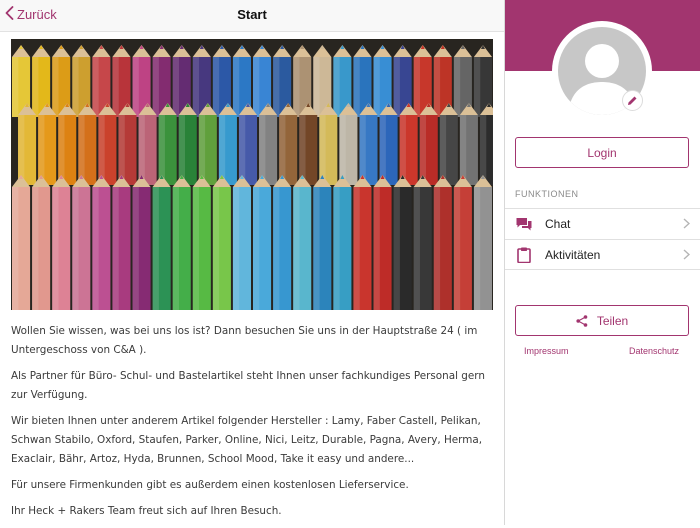 The width and height of the screenshot is (700, 528). I want to click on menu-item-label: Chat, so click(558, 224).